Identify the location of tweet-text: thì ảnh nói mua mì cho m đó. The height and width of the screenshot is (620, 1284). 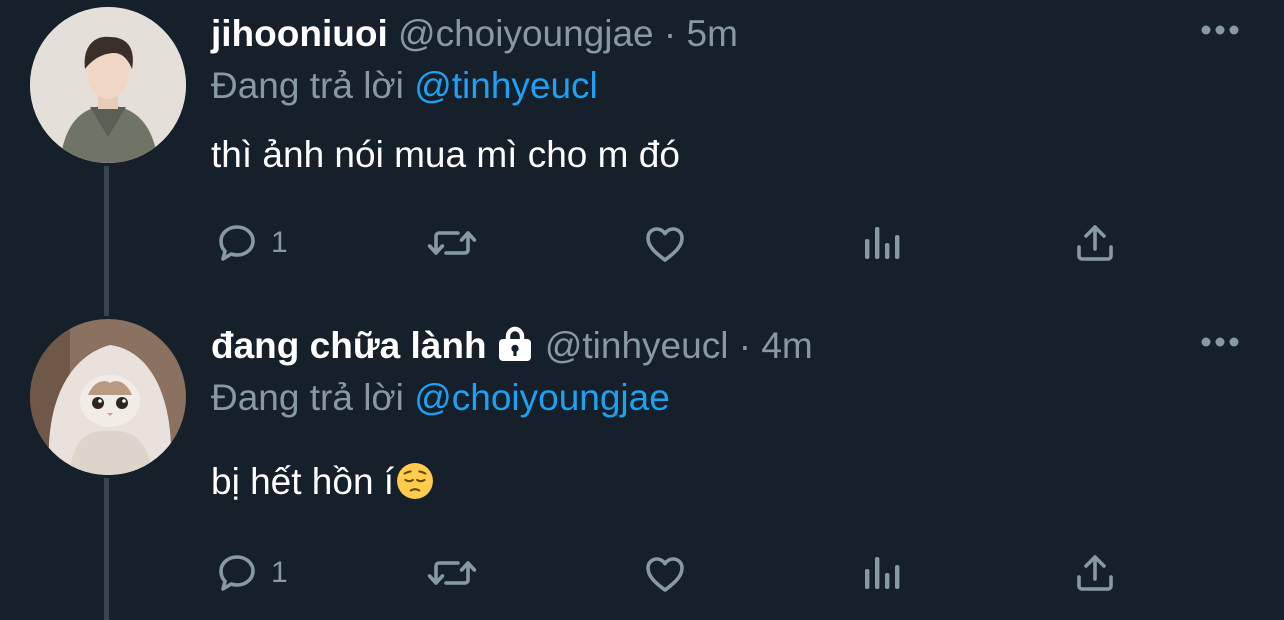
(445, 154).